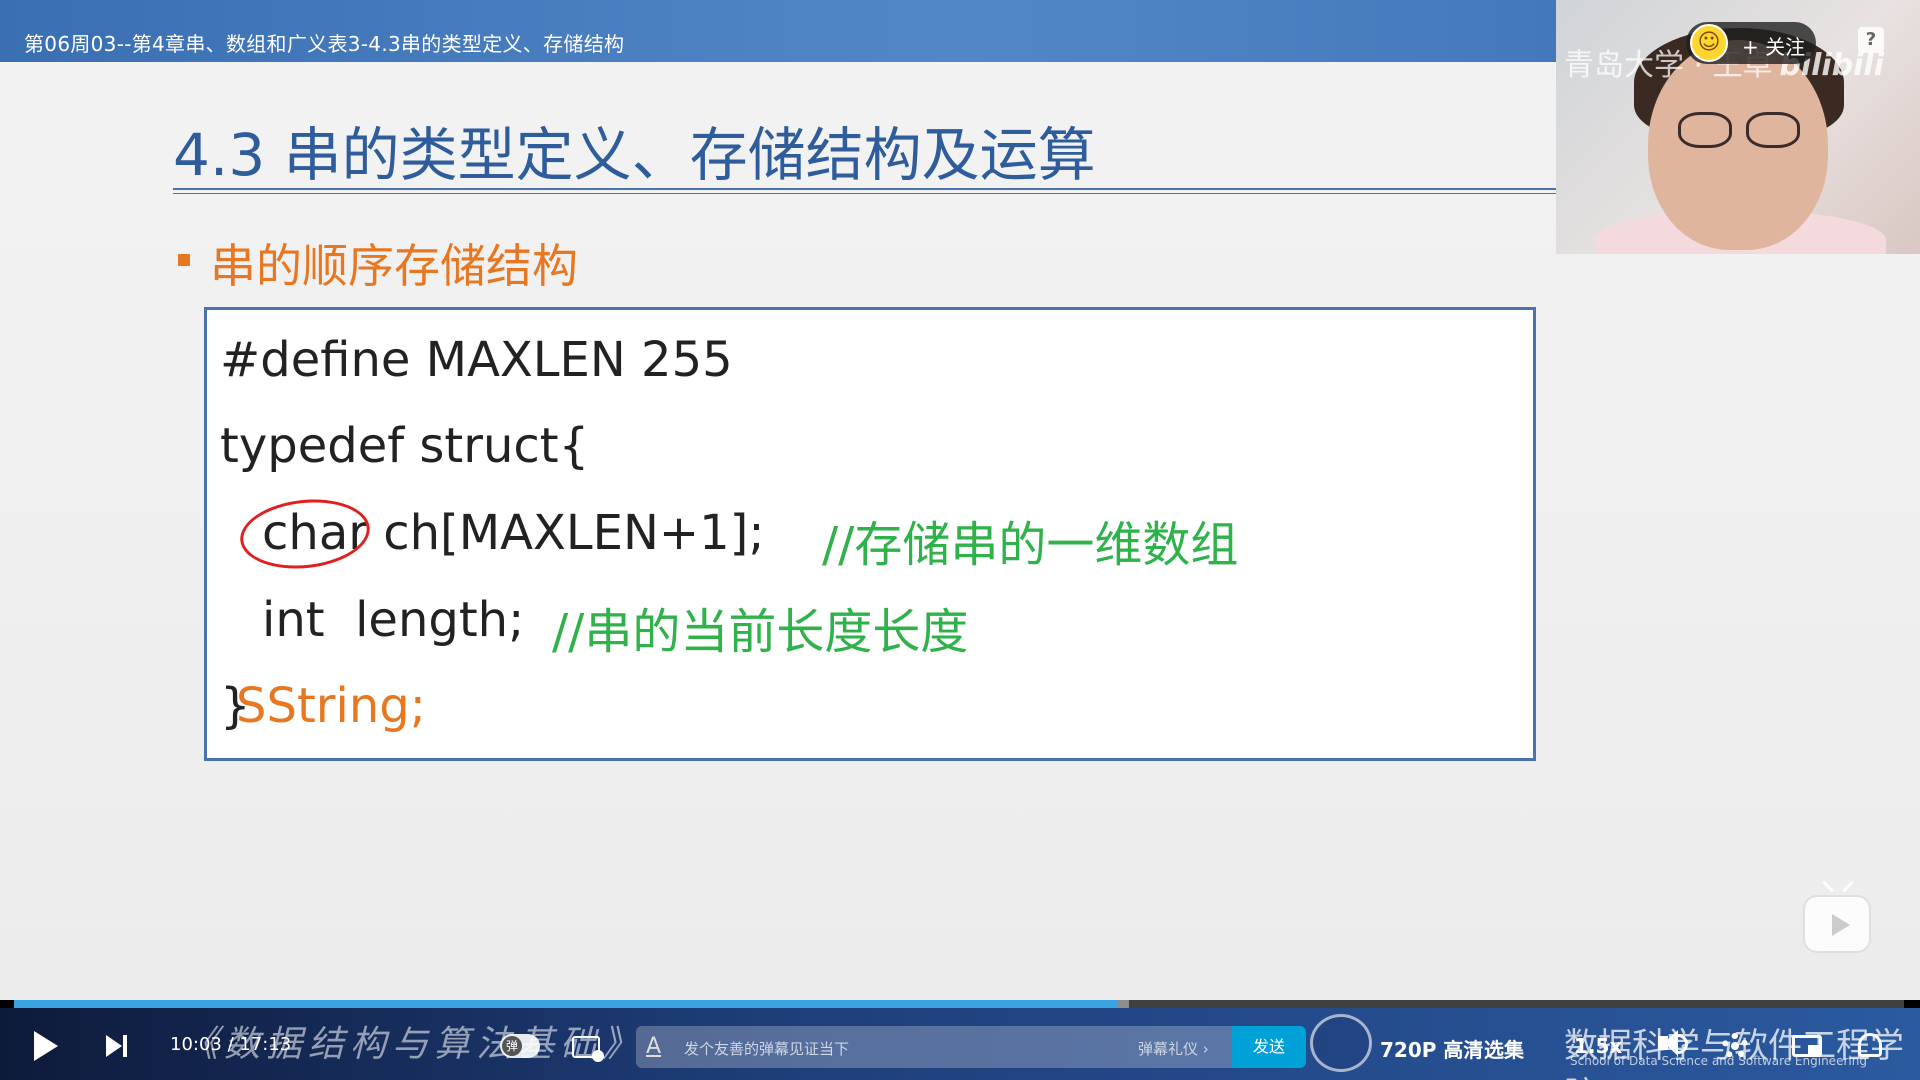  What do you see at coordinates (865, 189) in the screenshot?
I see `heading-underline` at bounding box center [865, 189].